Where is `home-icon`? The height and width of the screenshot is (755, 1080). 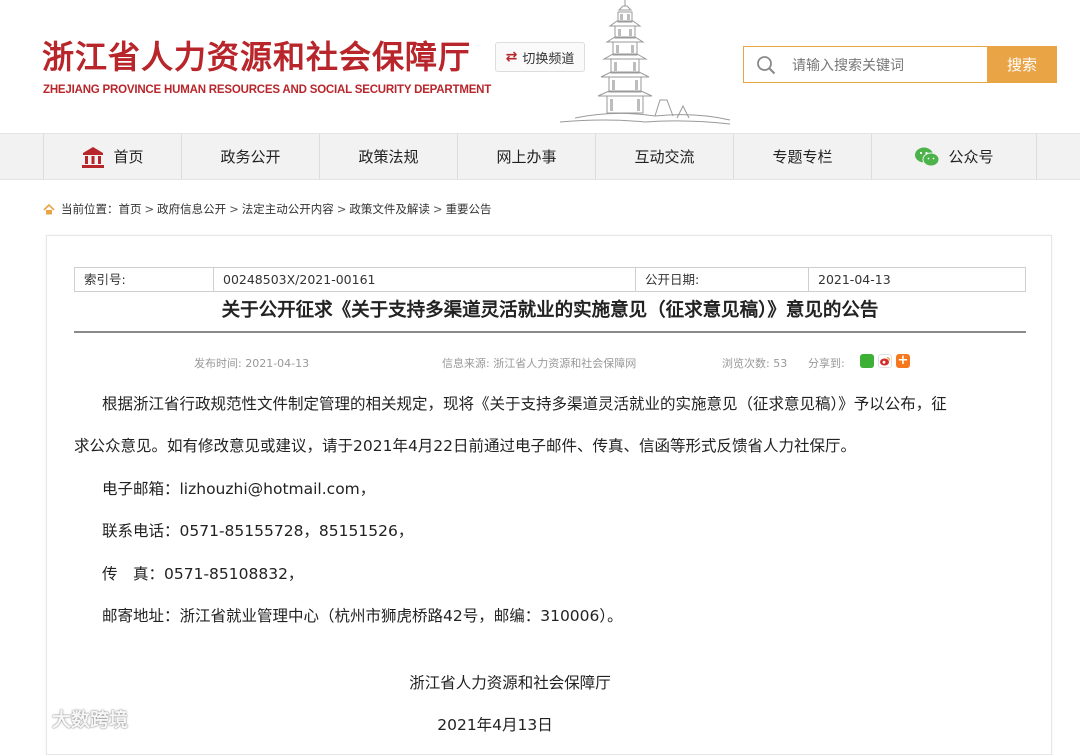
home-icon is located at coordinates (49, 208).